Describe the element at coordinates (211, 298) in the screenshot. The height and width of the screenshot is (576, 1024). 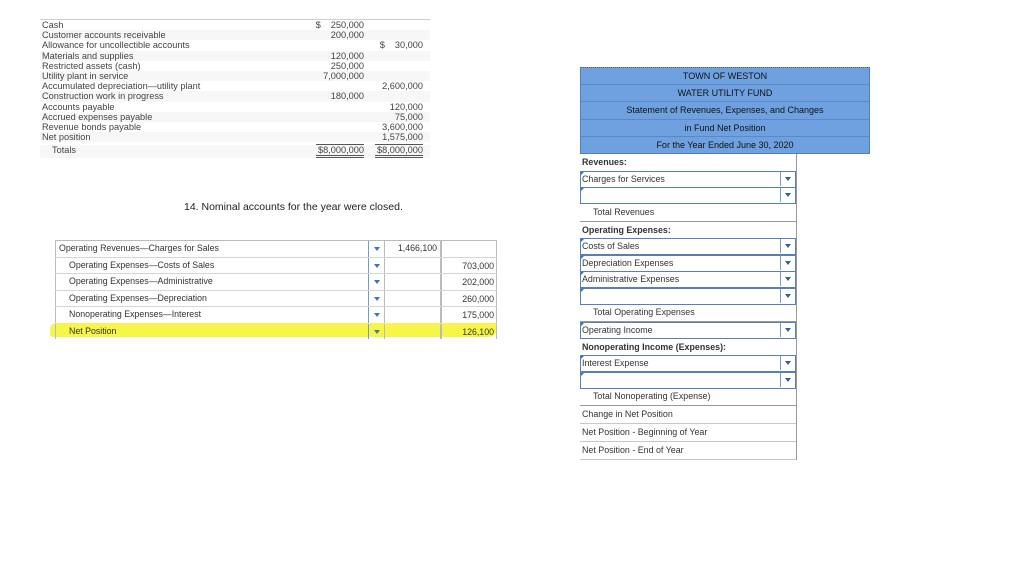
I see `account-select: Operating Expenses—Depreciation` at that location.